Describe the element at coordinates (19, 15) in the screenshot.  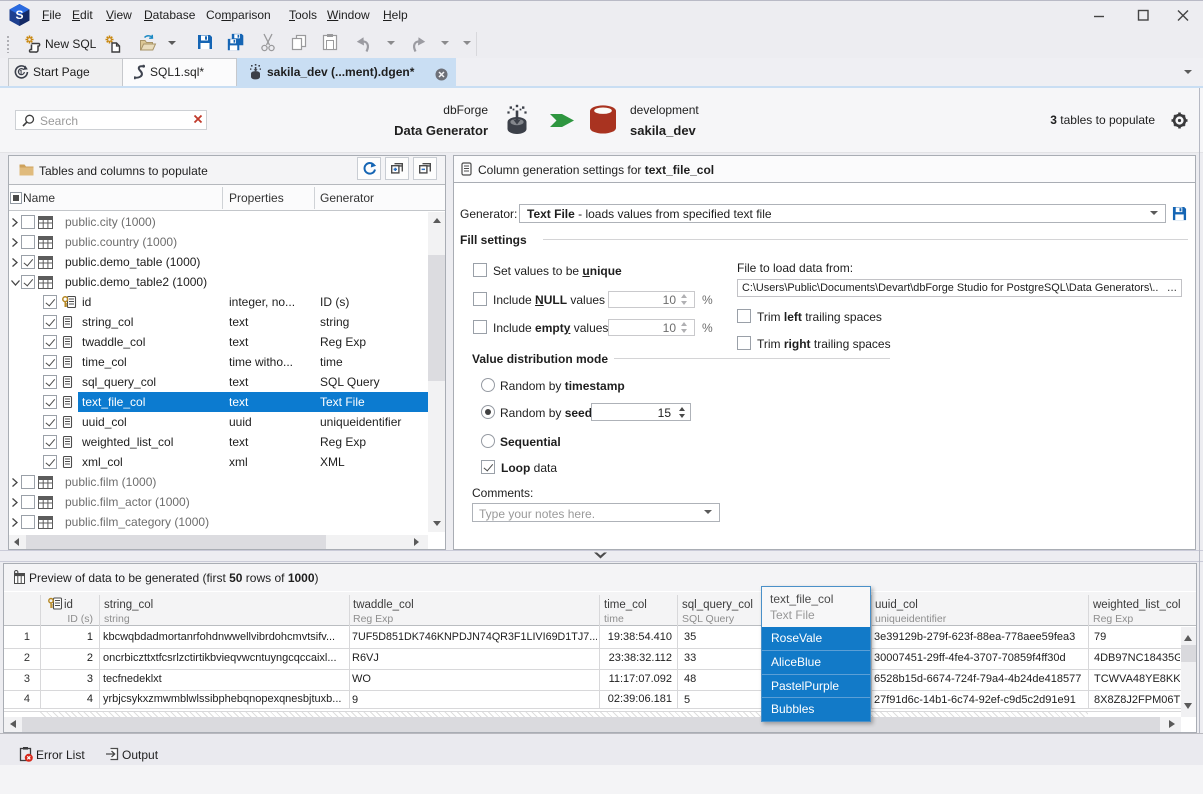
I see `svg-text: S` at that location.